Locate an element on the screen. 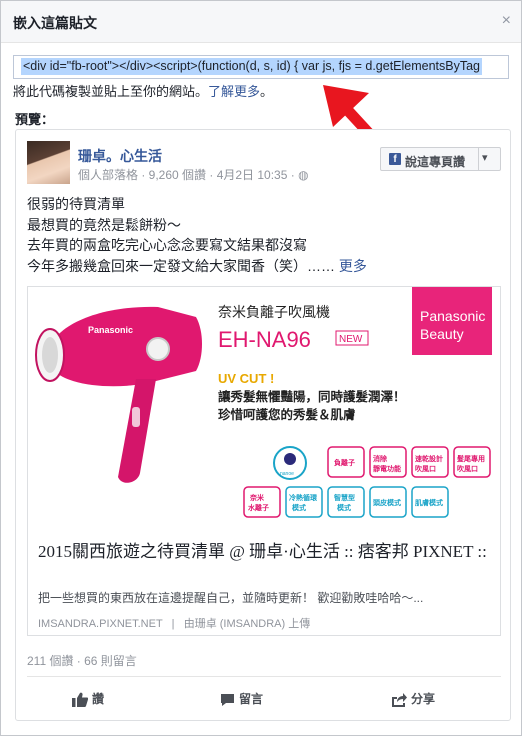 The image size is (522, 736). thumbs-up-icon is located at coordinates (80, 700).